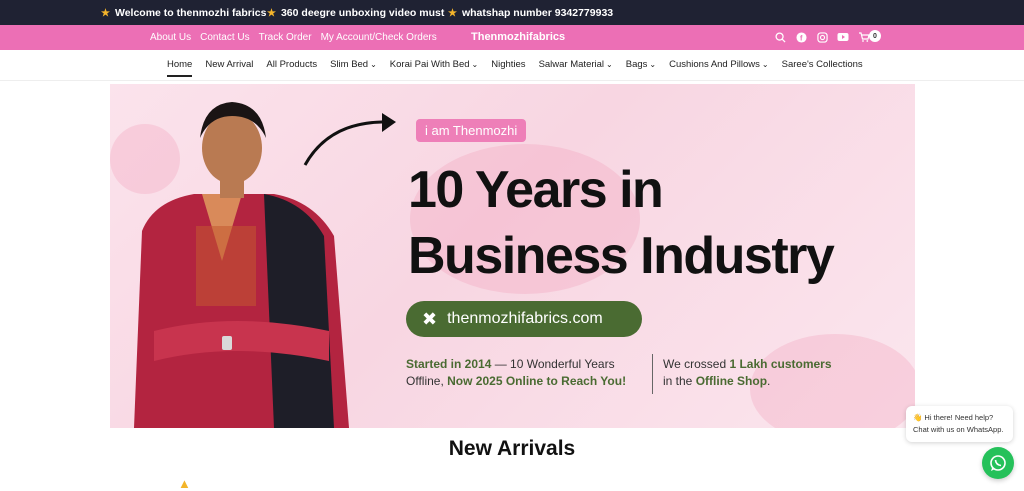 This screenshot has width=1024, height=491. Describe the element at coordinates (362, 13) in the screenshot. I see `announcement-text: 360 deegre unboxing video must` at that location.